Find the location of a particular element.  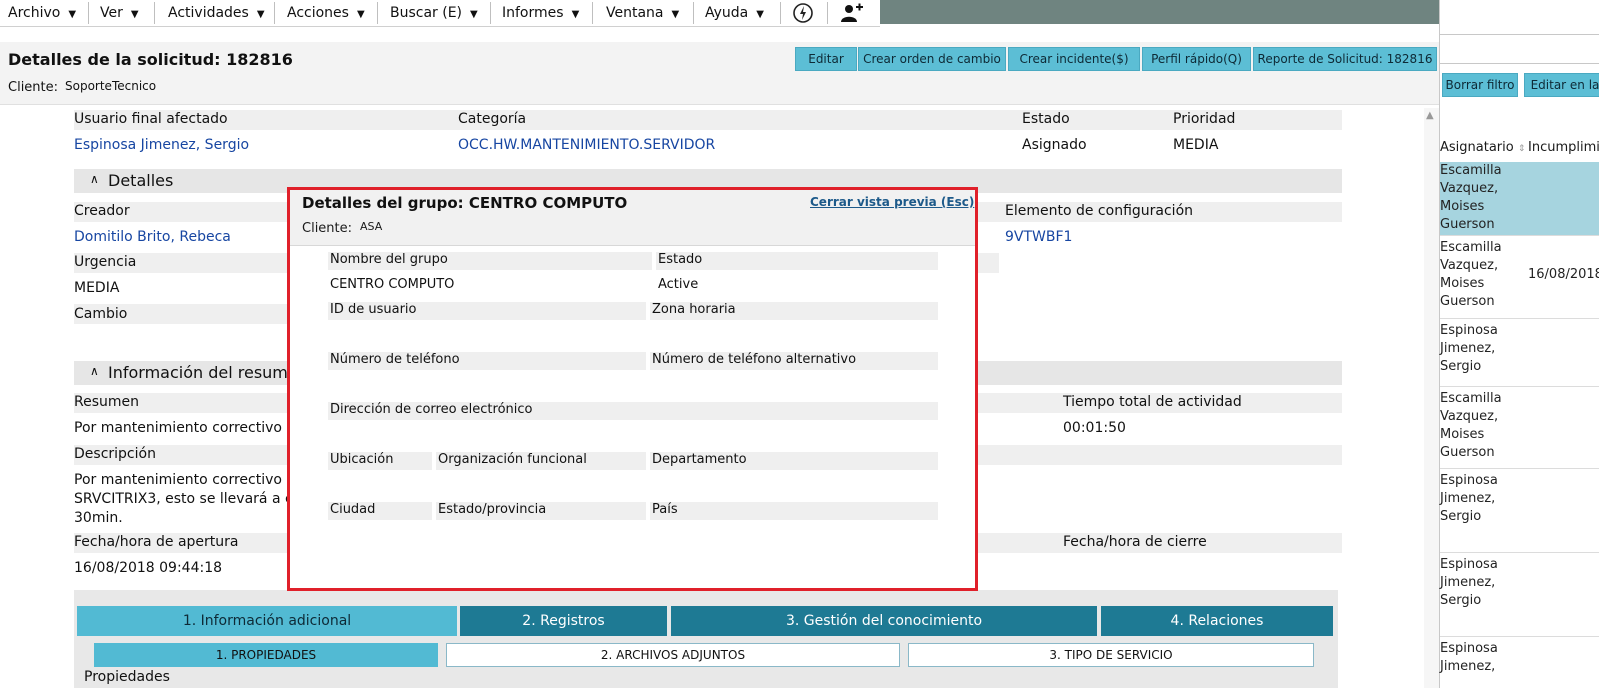

tab-relaciones: 4. Relaciones is located at coordinates (1217, 621).